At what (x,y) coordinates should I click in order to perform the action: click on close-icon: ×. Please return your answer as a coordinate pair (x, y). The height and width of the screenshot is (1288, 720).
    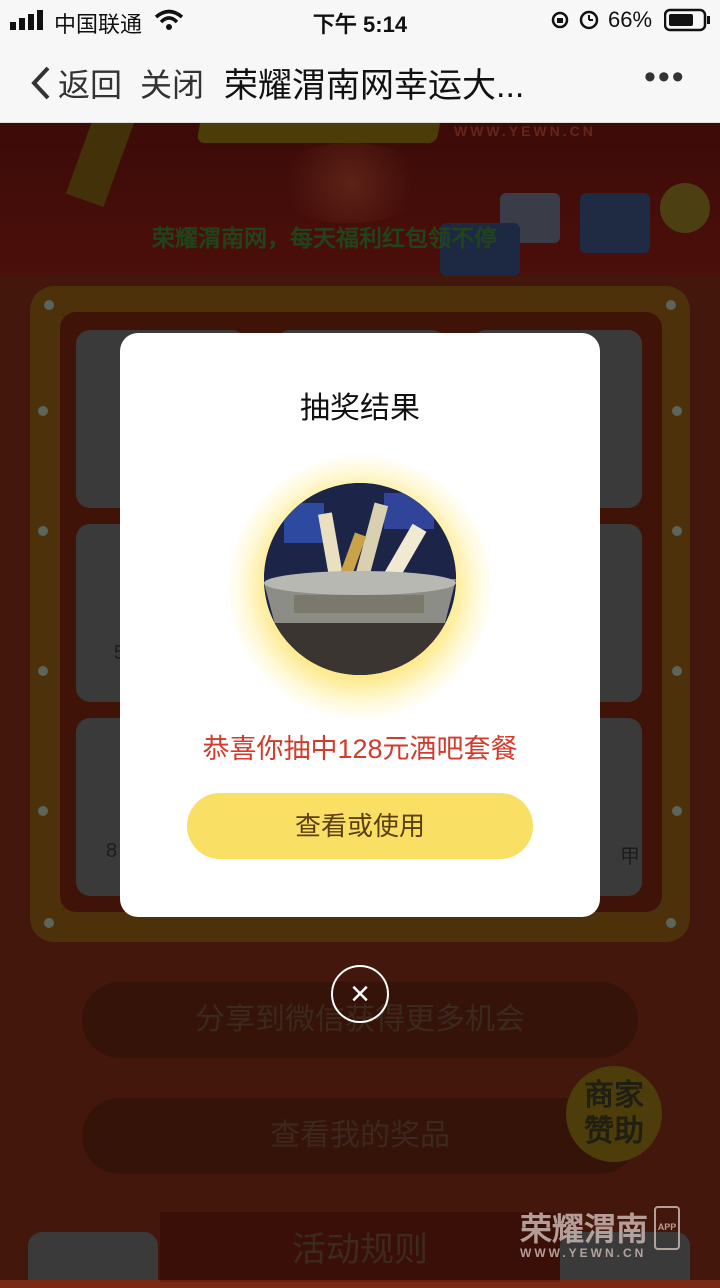
    Looking at the image, I should click on (360, 994).